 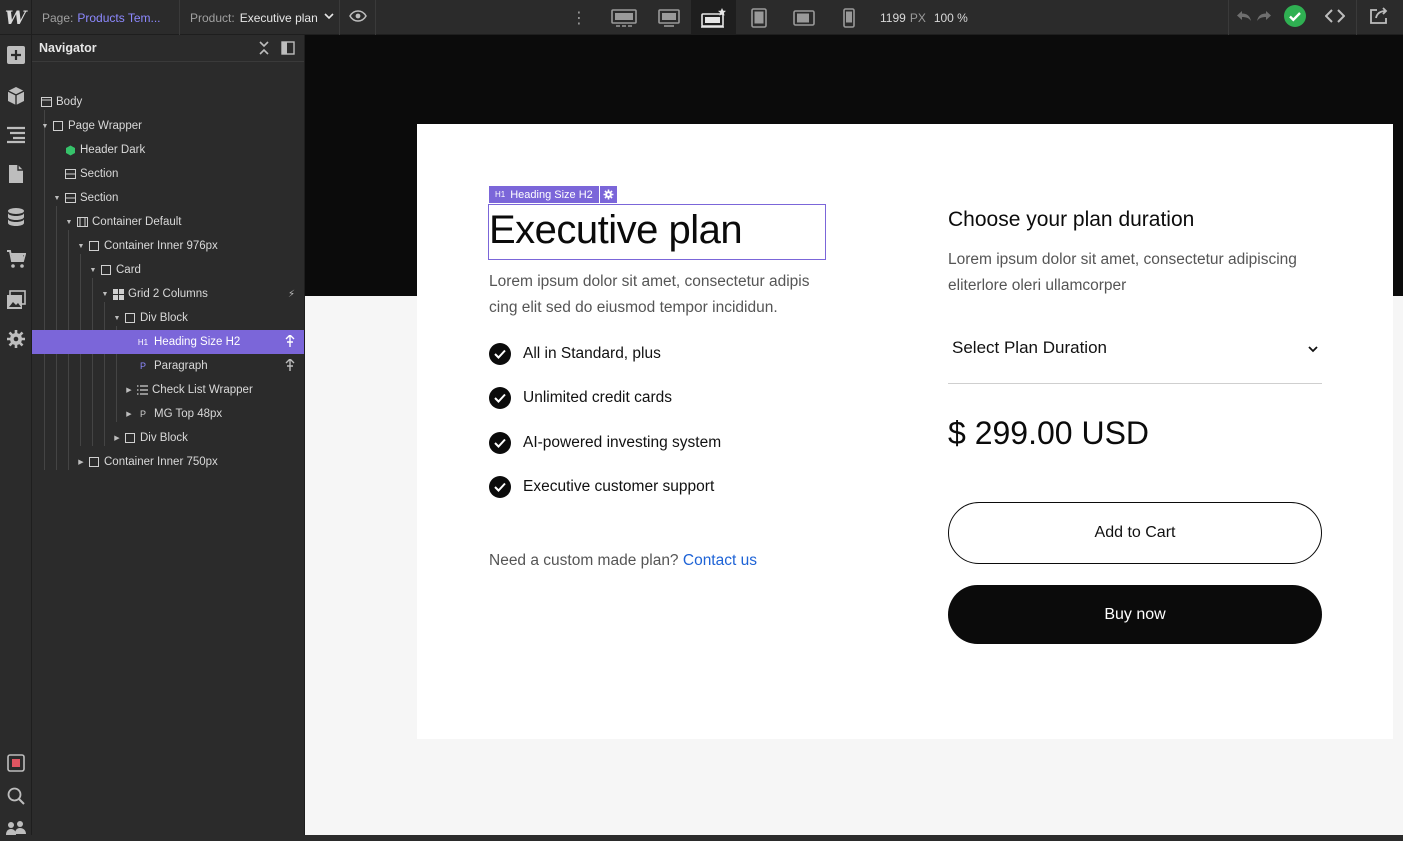 I want to click on product-label: Product:, so click(x=212, y=17).